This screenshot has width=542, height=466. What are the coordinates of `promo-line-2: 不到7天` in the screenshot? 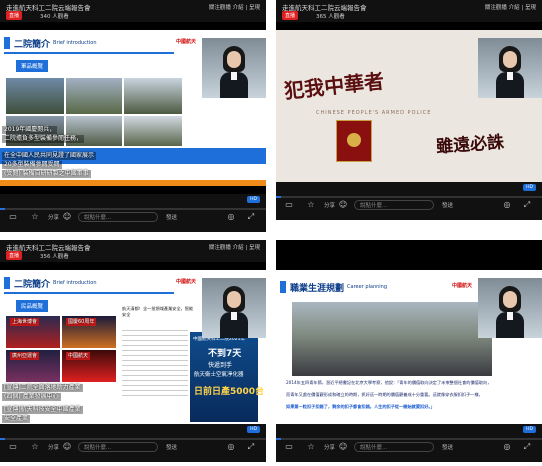 It's located at (225, 354).